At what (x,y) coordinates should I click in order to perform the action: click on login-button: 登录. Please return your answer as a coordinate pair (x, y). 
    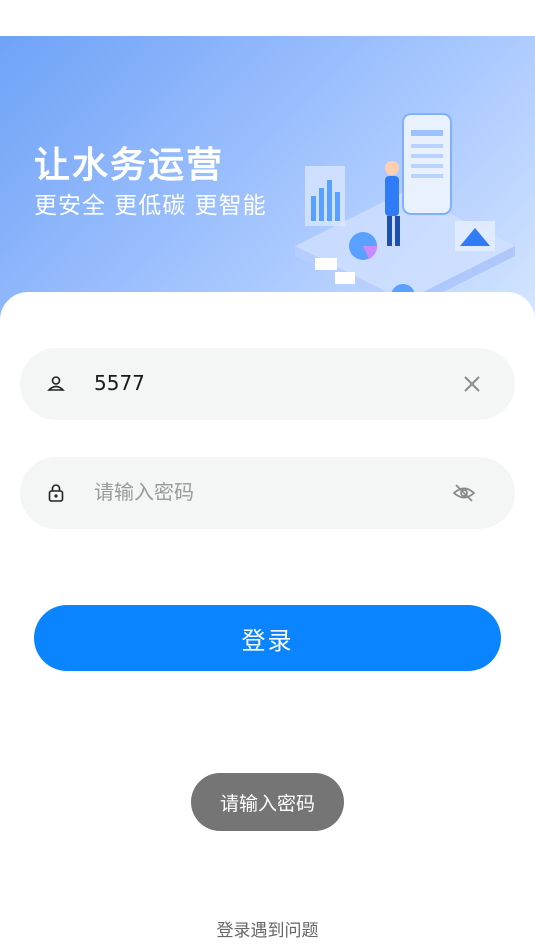
    Looking at the image, I should click on (267, 638).